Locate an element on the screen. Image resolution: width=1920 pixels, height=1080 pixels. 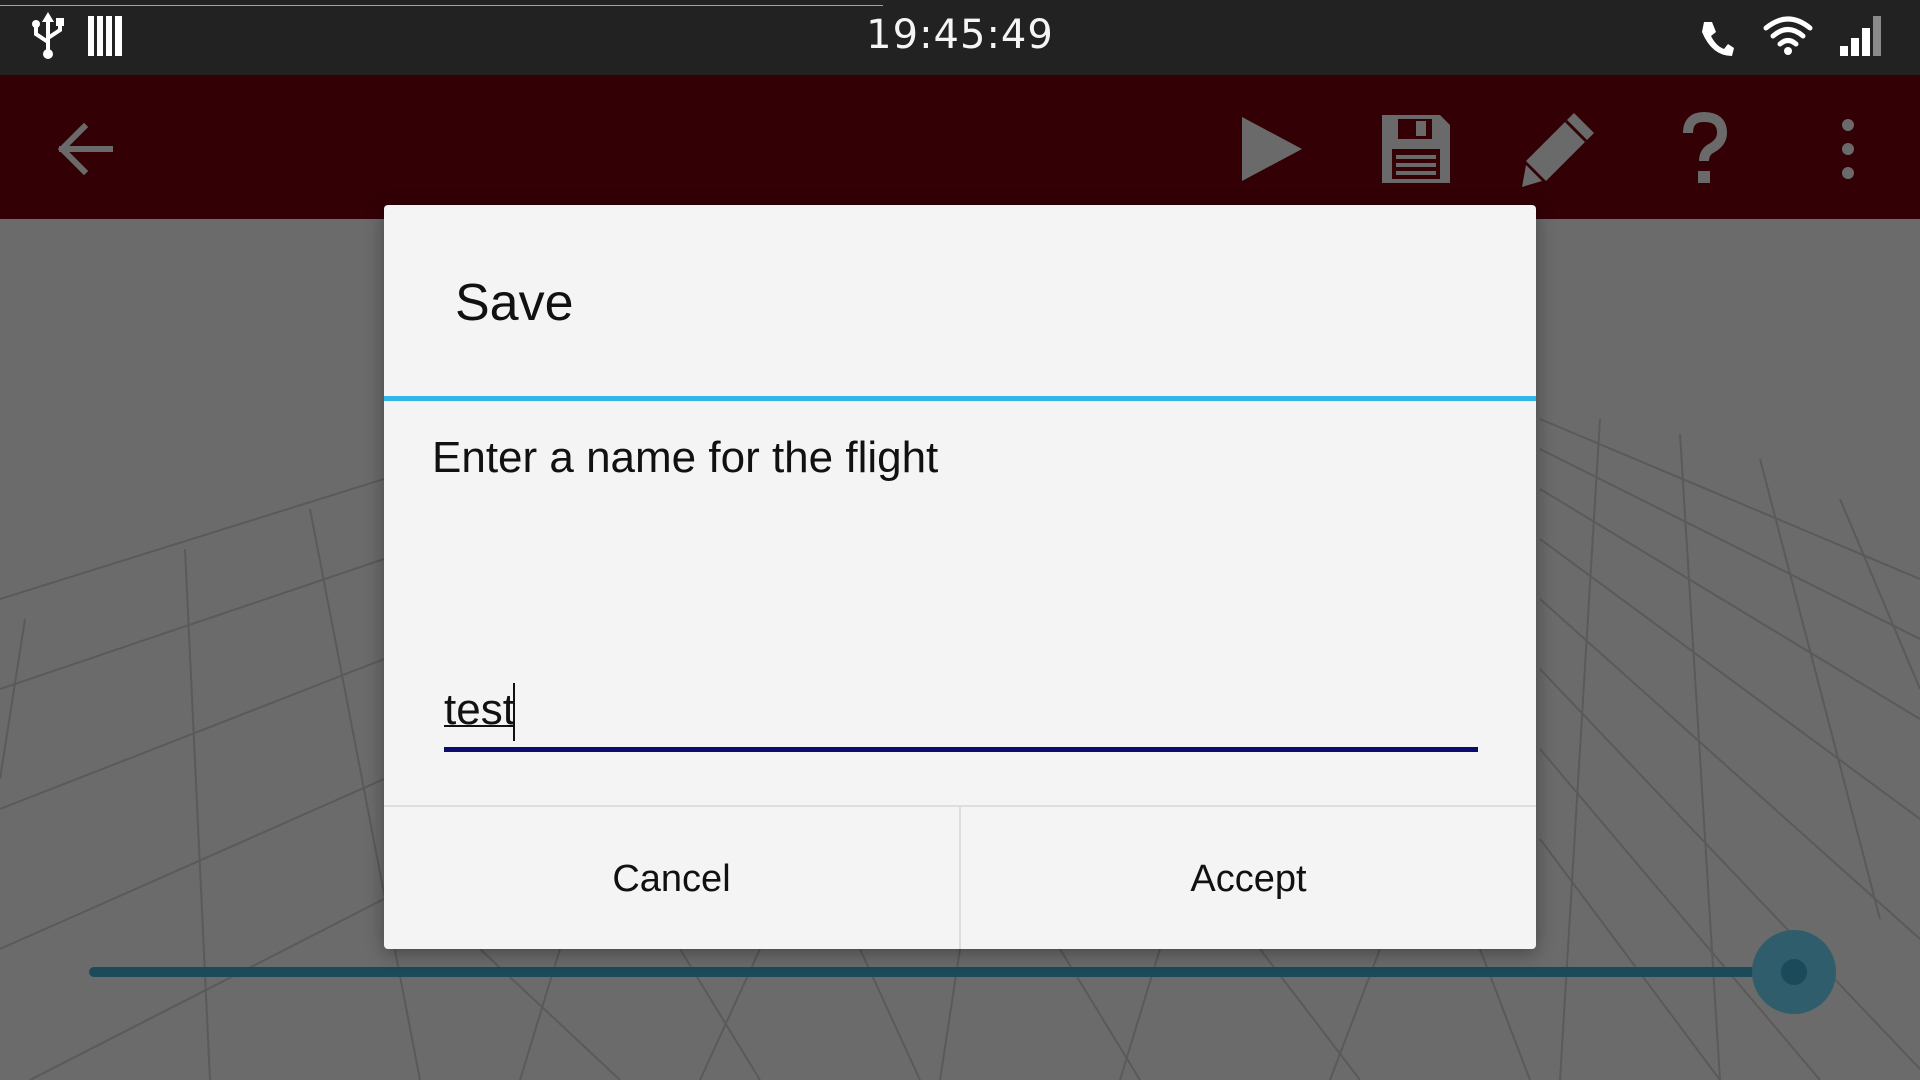
dialog-button-bar: Cancel Accept is located at coordinates (960, 877).